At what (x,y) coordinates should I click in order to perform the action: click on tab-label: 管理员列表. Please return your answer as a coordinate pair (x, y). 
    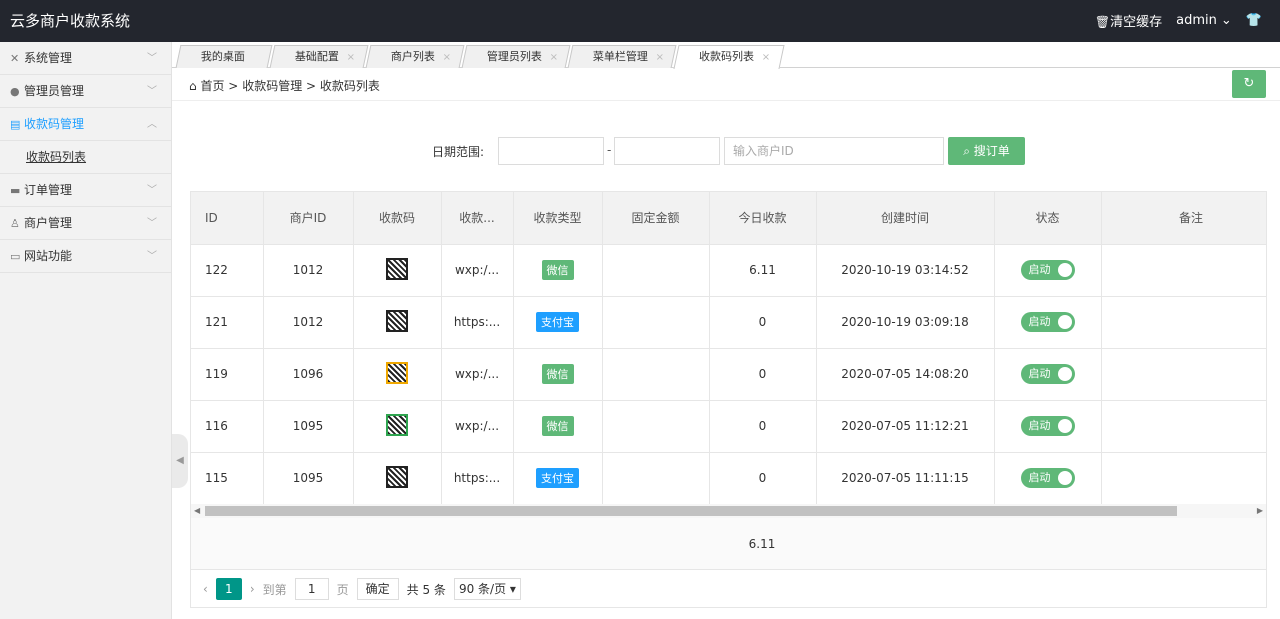
    Looking at the image, I should click on (514, 56).